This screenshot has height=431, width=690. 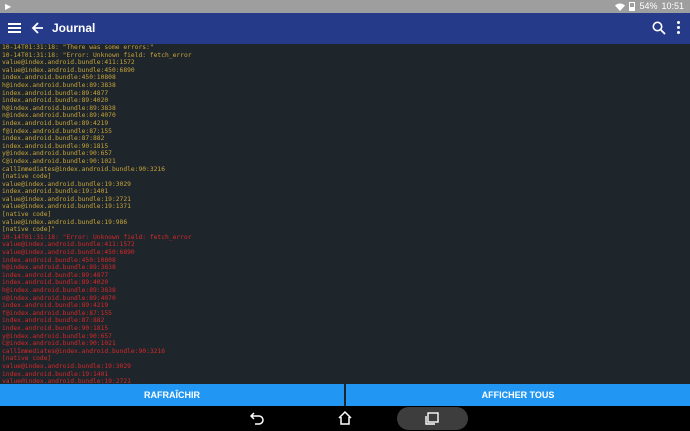 I want to click on log-line: 10-14T01:31:18: "There was some errors:", so click(x=78, y=47).